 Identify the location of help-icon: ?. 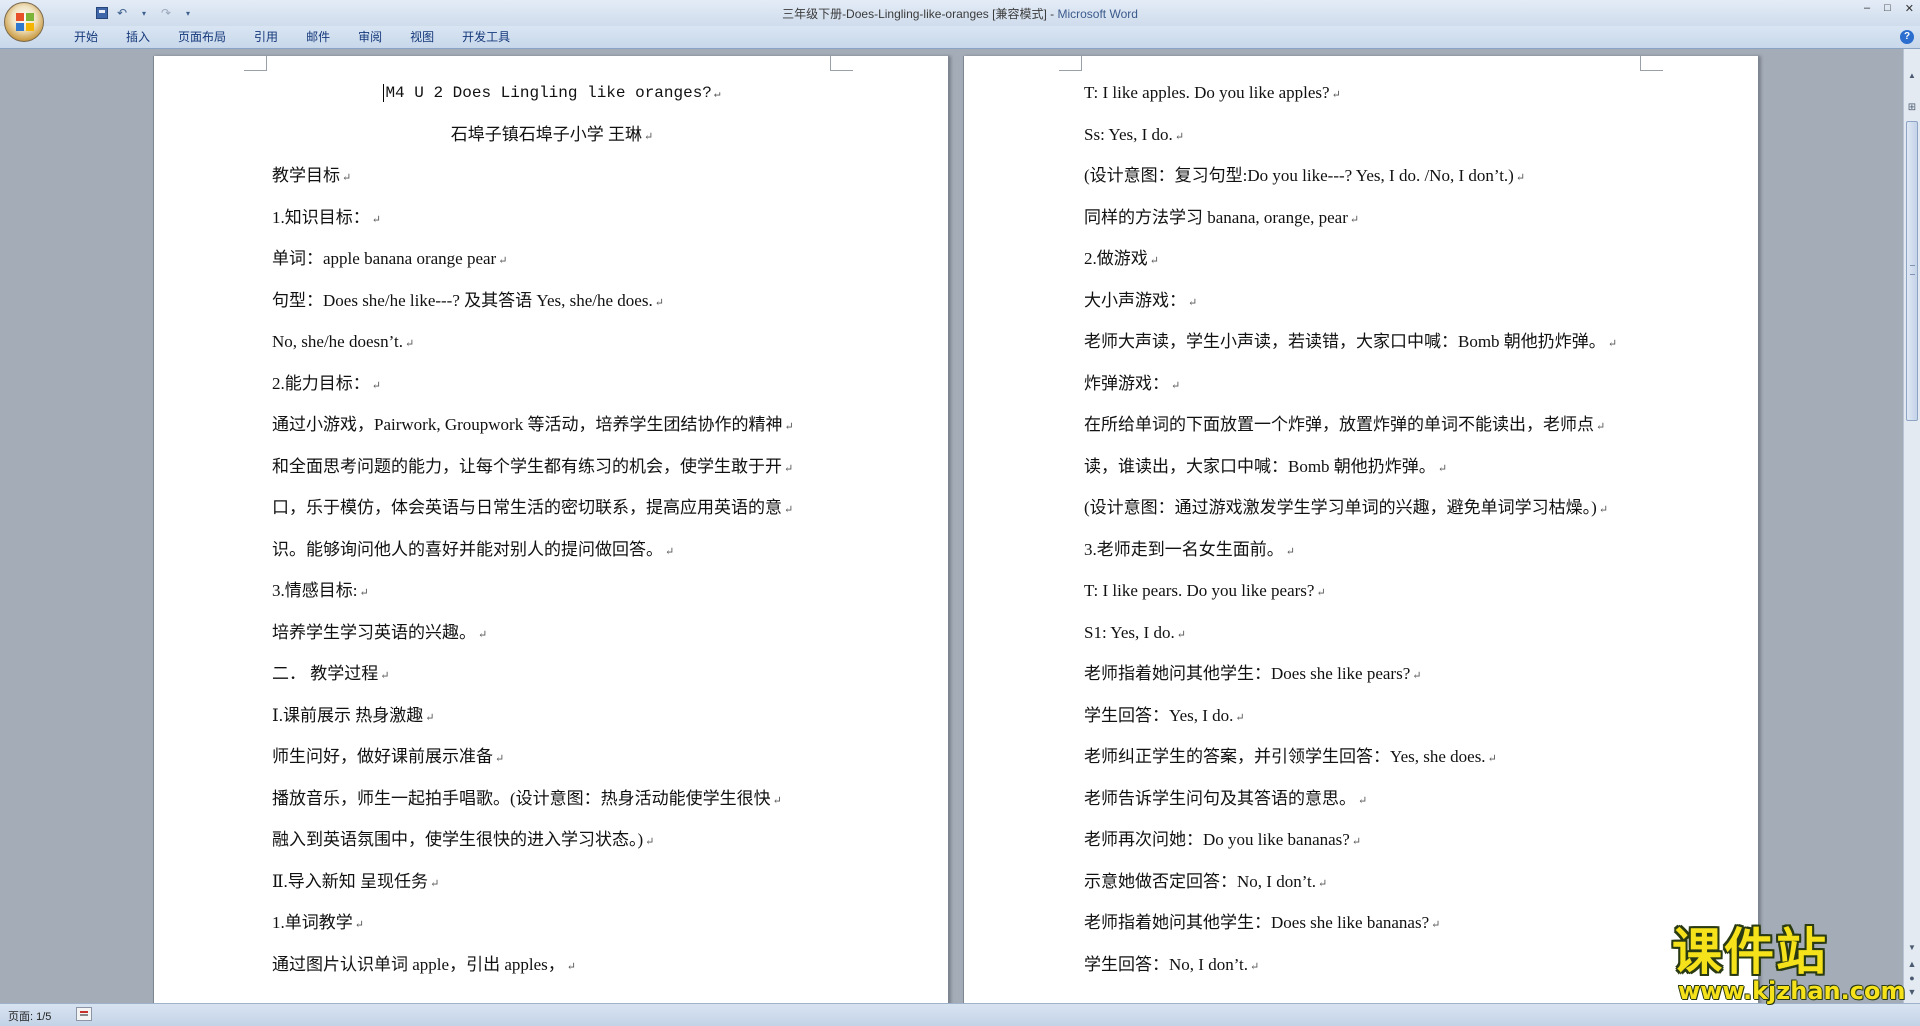
(1907, 37).